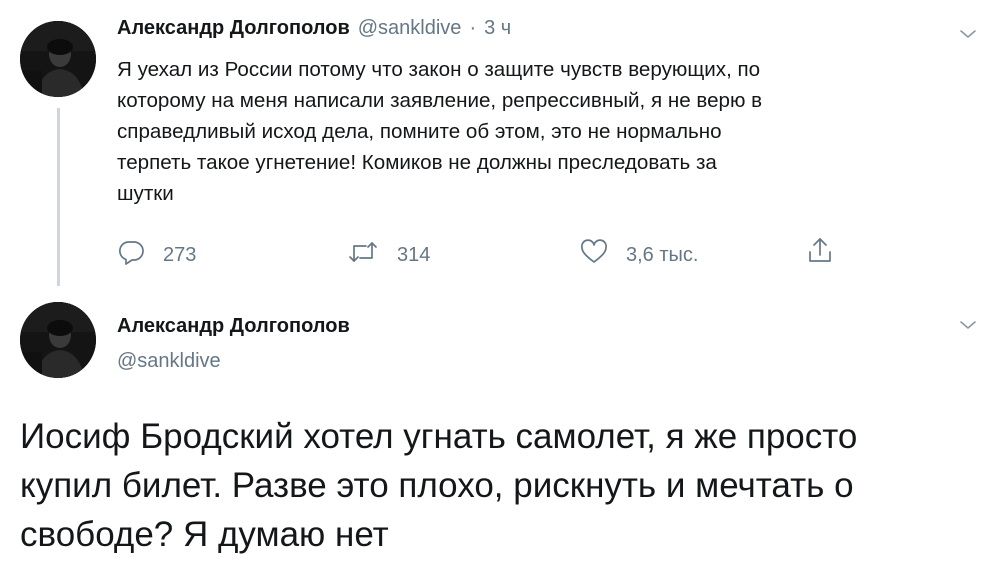  What do you see at coordinates (414, 254) in the screenshot?
I see `retweet-count: 314` at bounding box center [414, 254].